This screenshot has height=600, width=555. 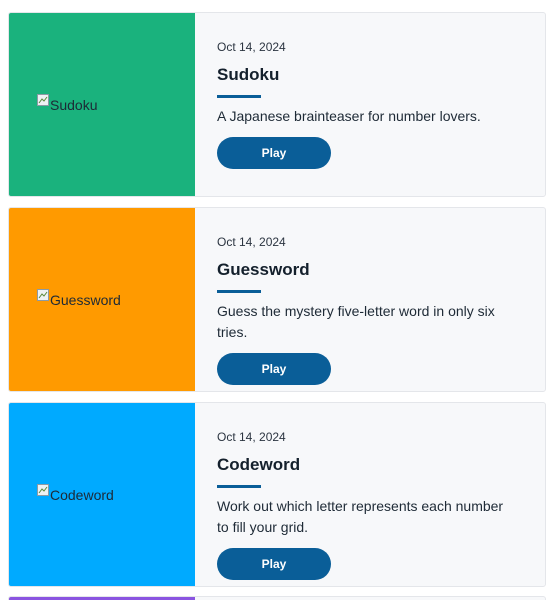 What do you see at coordinates (102, 104) in the screenshot?
I see `game-thumbnail: Sudoku` at bounding box center [102, 104].